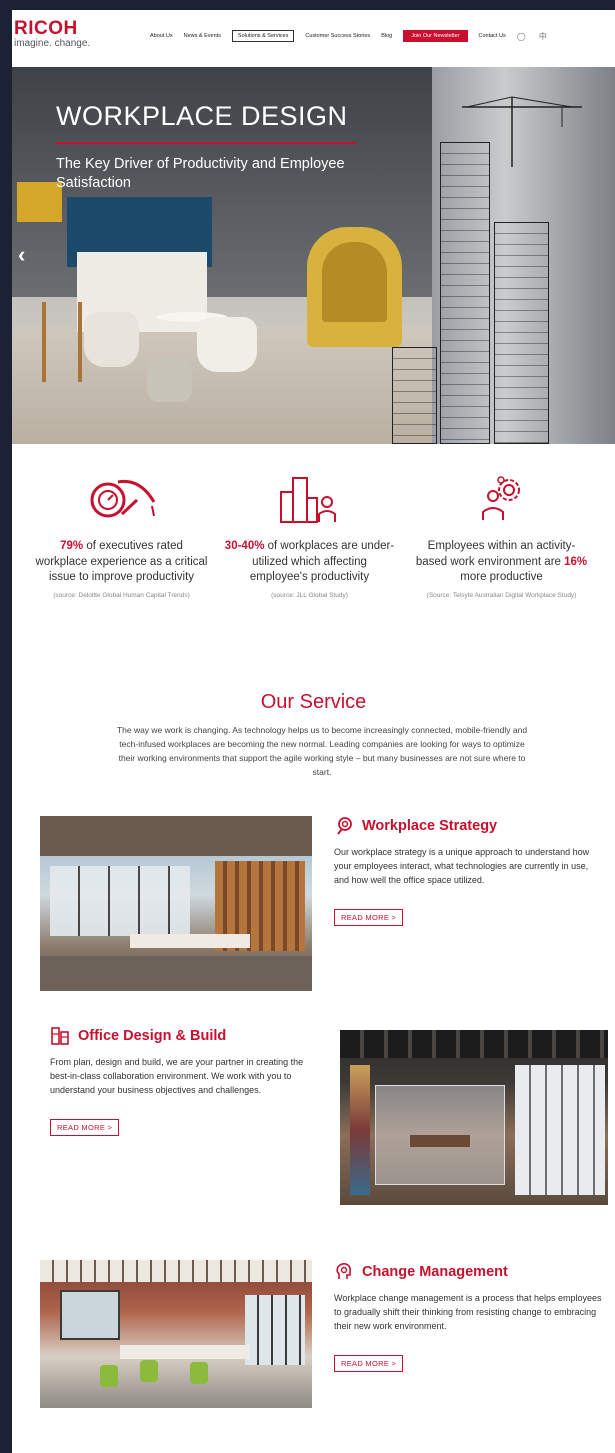 The image size is (615, 1453). I want to click on office-design-heading: Office Design & Build, so click(185, 1036).